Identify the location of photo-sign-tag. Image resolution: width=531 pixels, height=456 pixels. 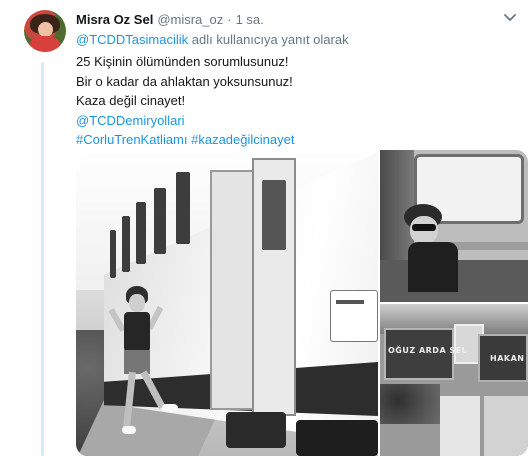
(350, 302).